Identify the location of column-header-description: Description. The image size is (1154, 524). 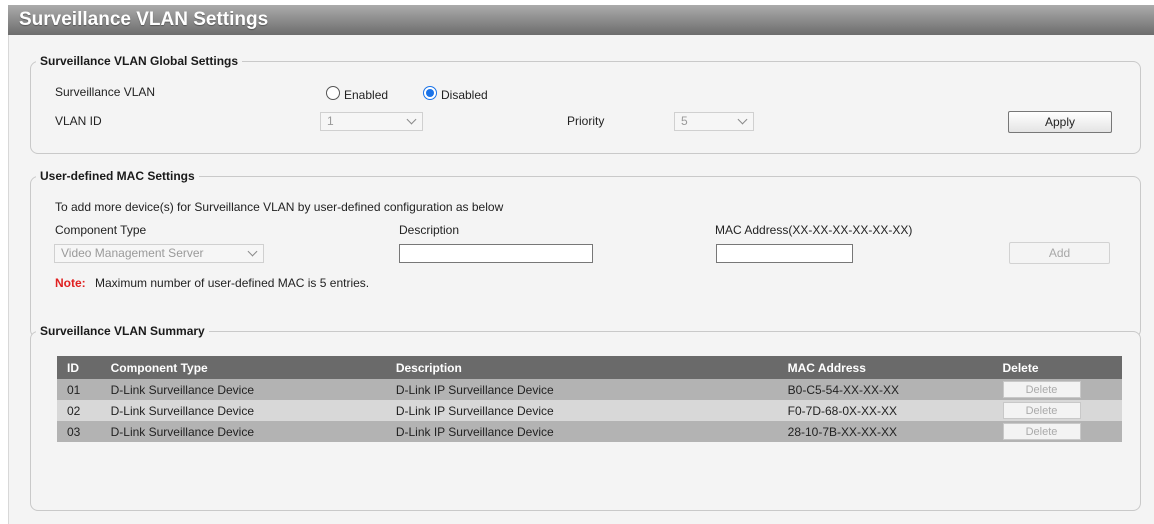
(591, 367).